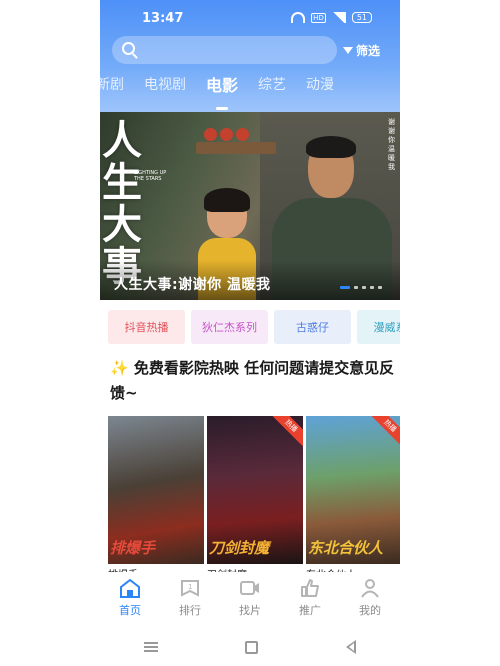 The image size is (500, 666). I want to click on banner-pagination, so click(361, 287).